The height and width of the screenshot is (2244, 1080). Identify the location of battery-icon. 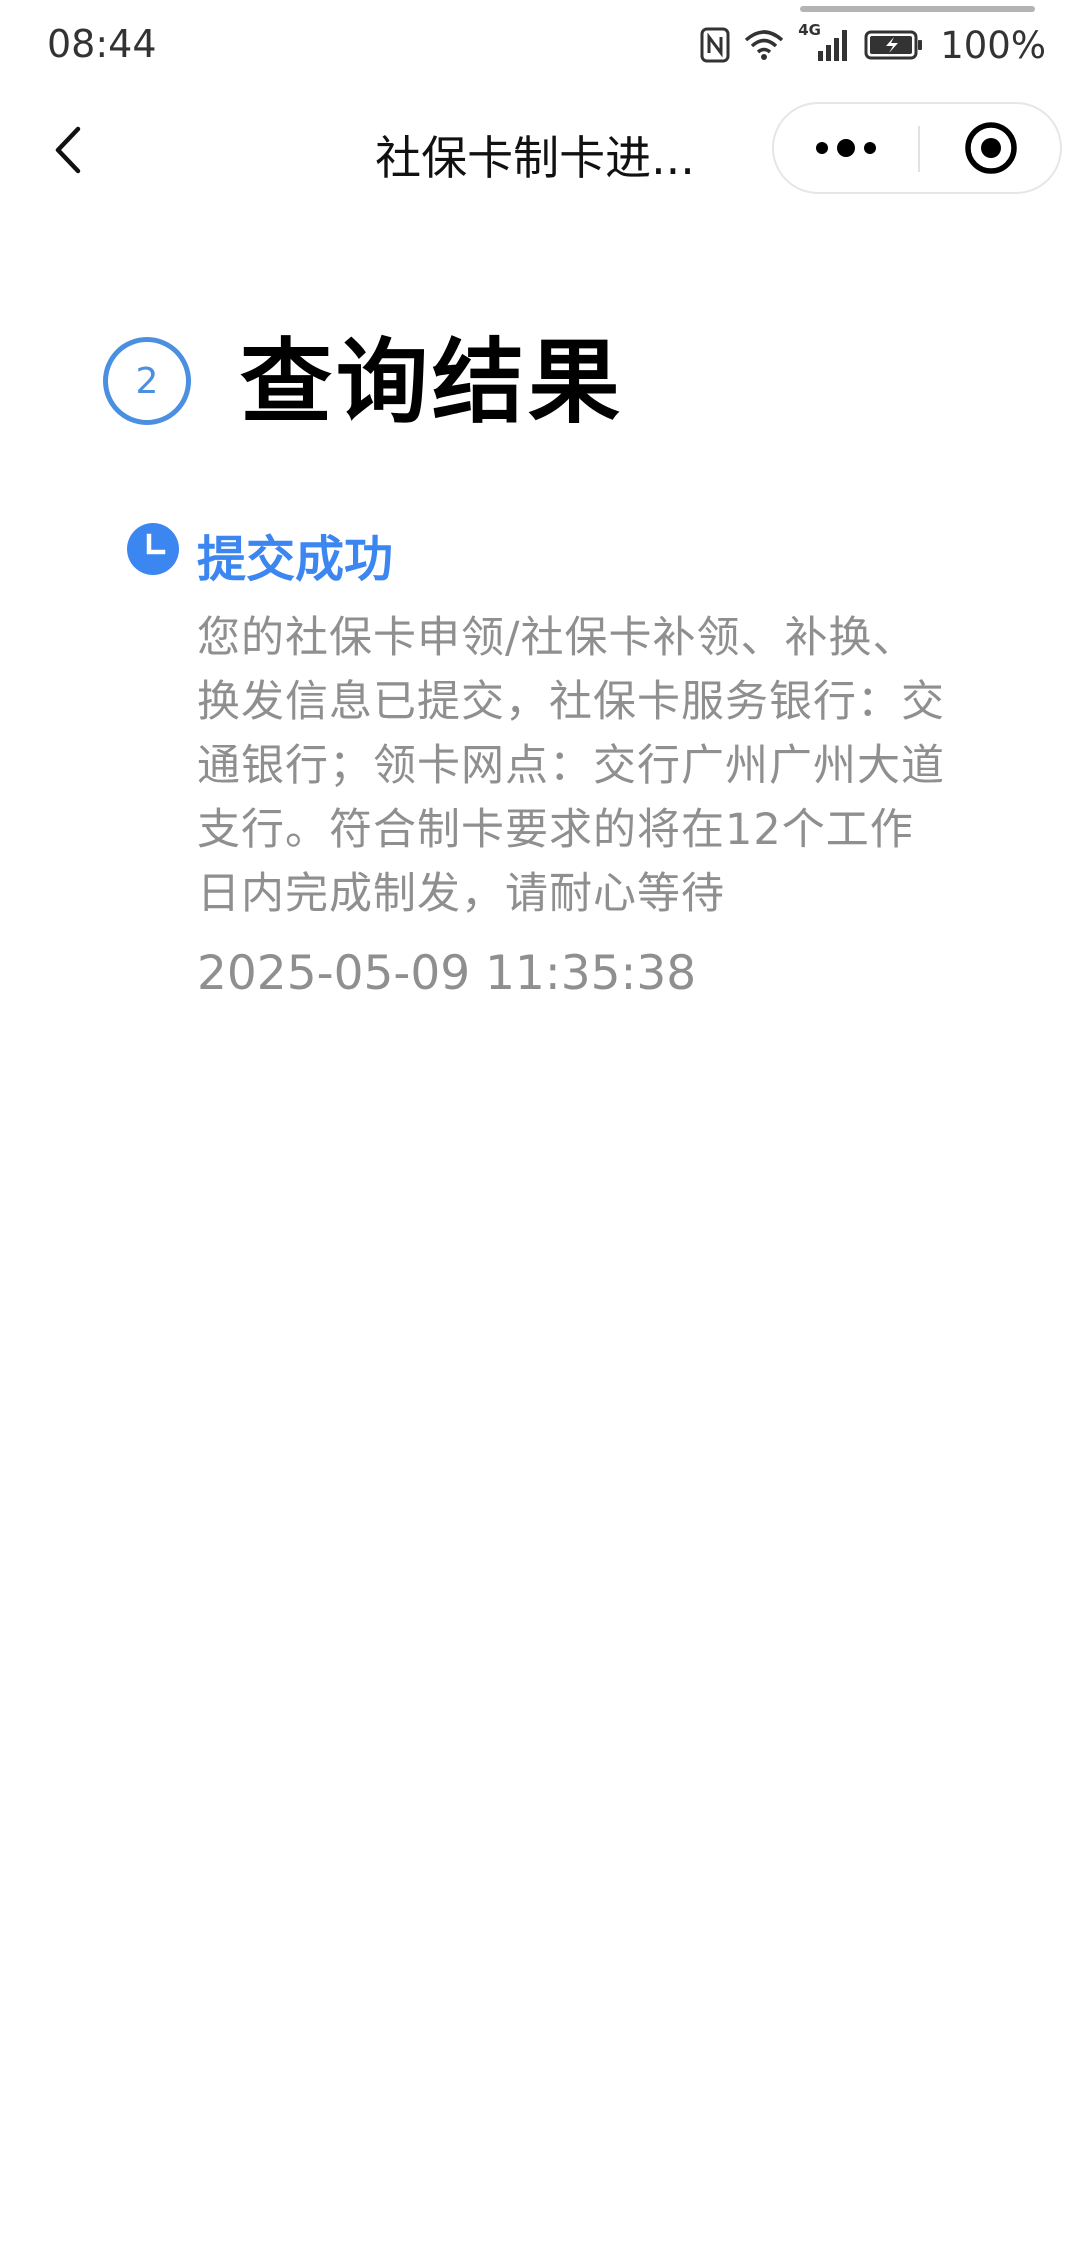
(894, 45).